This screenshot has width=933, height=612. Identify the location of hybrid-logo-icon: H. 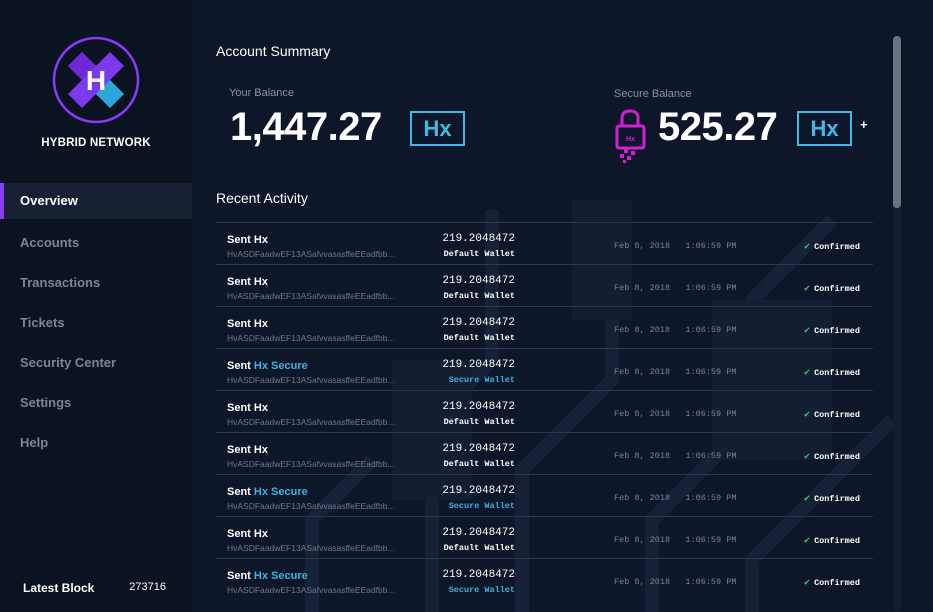
(96, 80).